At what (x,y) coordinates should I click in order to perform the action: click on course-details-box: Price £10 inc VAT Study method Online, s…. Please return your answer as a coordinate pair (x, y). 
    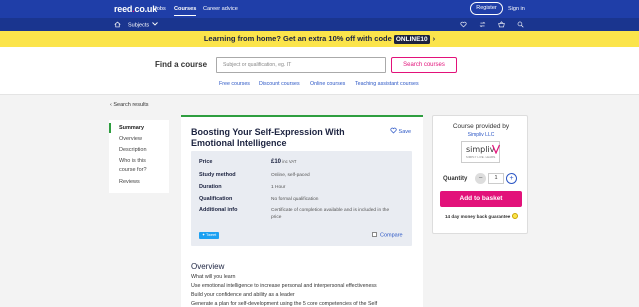
    Looking at the image, I should click on (301, 198).